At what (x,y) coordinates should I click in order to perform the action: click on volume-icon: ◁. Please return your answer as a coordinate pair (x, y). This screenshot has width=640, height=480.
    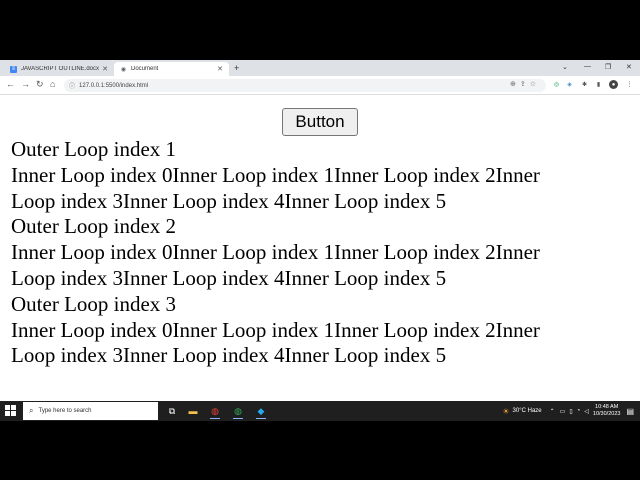
    Looking at the image, I should click on (586, 411).